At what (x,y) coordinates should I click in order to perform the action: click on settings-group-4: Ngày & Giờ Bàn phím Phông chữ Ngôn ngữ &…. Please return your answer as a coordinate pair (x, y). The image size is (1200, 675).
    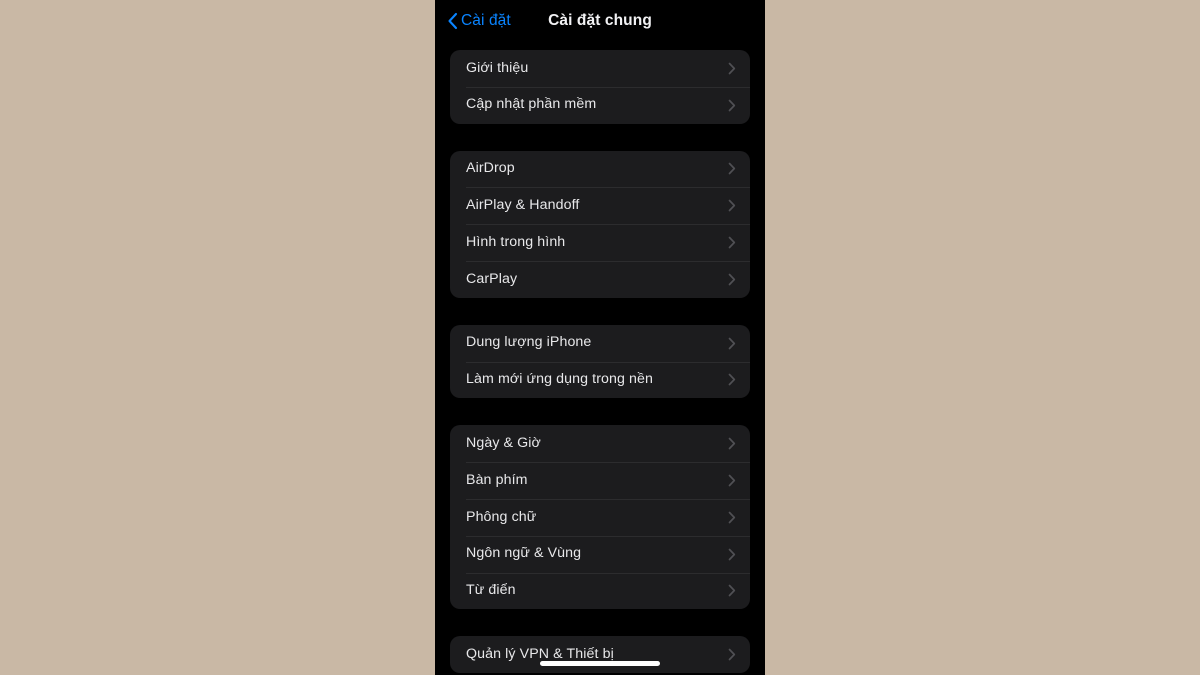
    Looking at the image, I should click on (600, 517).